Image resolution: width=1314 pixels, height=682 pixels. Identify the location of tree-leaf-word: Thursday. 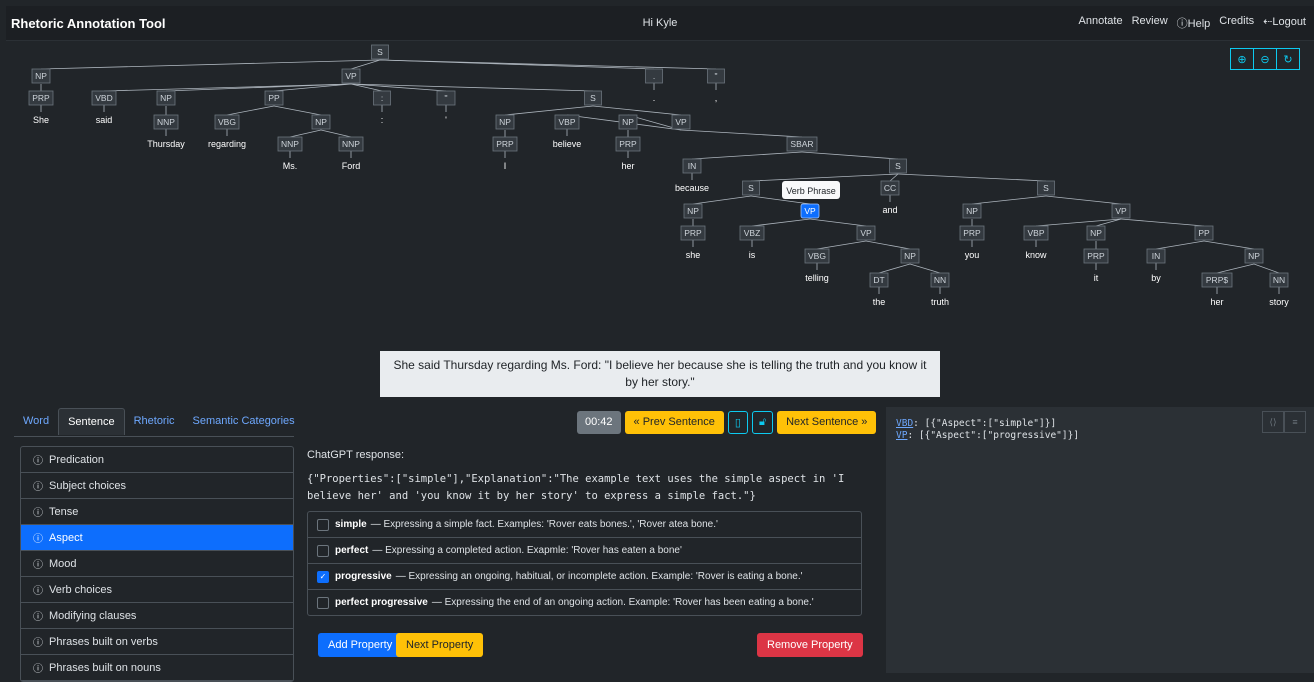
(166, 144).